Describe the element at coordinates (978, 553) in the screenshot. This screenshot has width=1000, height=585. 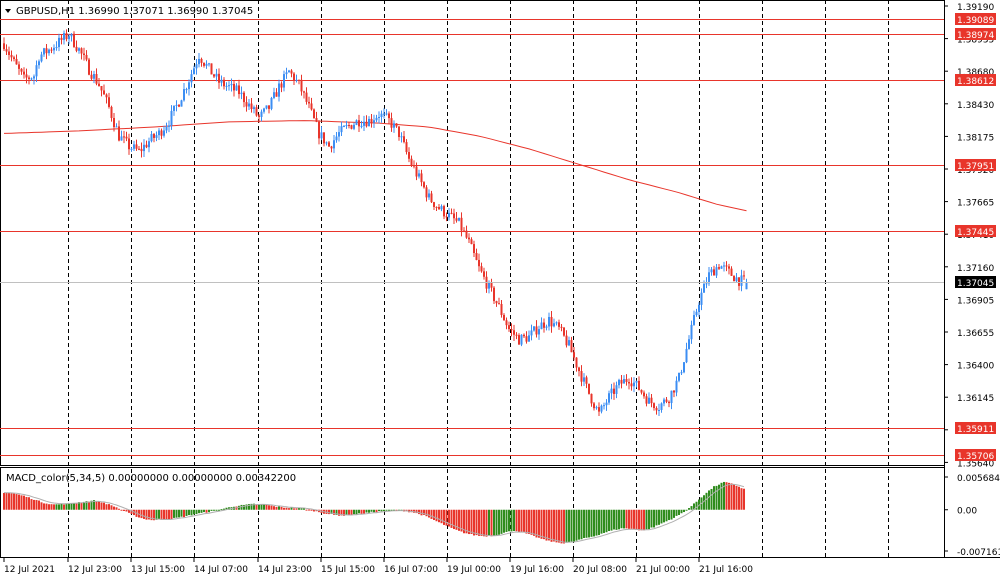
I see `macd-tick-label: -0.0071613` at that location.